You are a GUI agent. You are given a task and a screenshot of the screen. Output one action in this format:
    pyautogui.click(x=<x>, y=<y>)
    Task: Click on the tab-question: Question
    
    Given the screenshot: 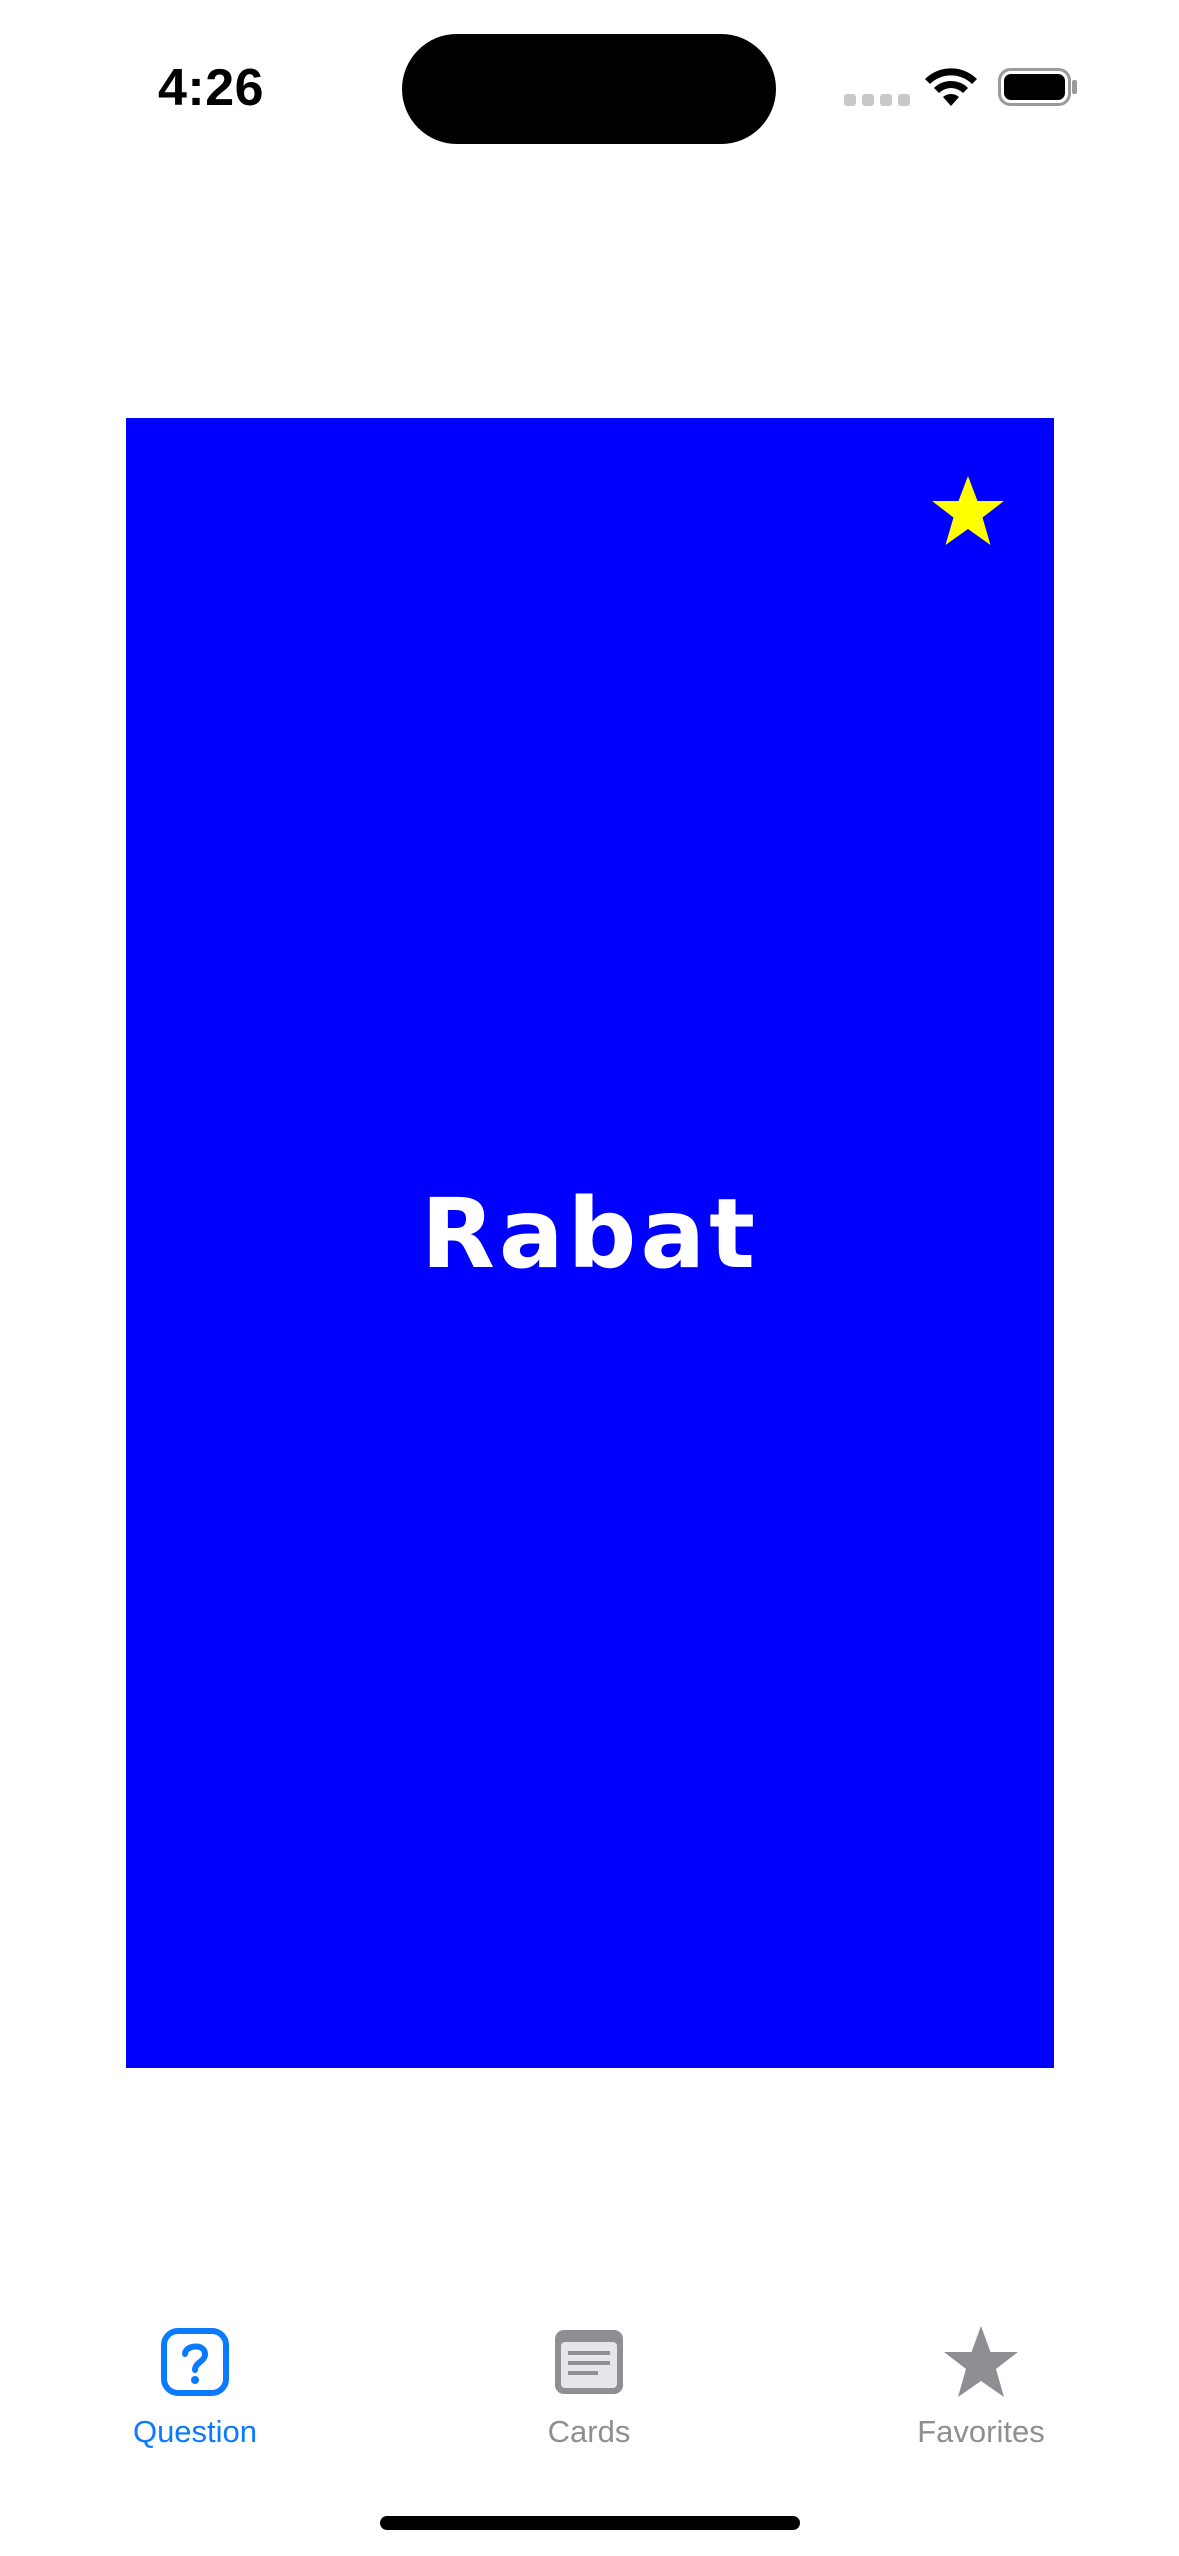 What is the action you would take?
    pyautogui.click(x=195, y=2385)
    